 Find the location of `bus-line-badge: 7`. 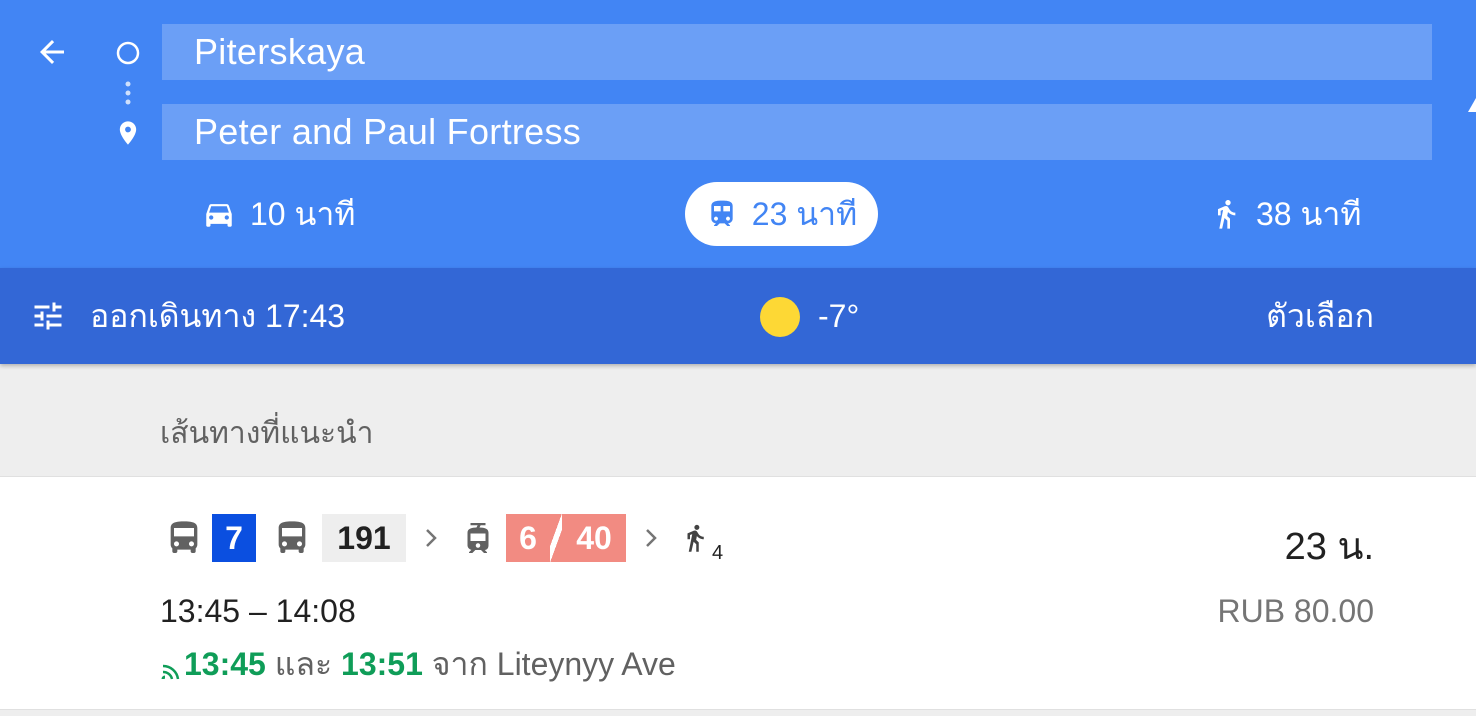

bus-line-badge: 7 is located at coordinates (234, 538).